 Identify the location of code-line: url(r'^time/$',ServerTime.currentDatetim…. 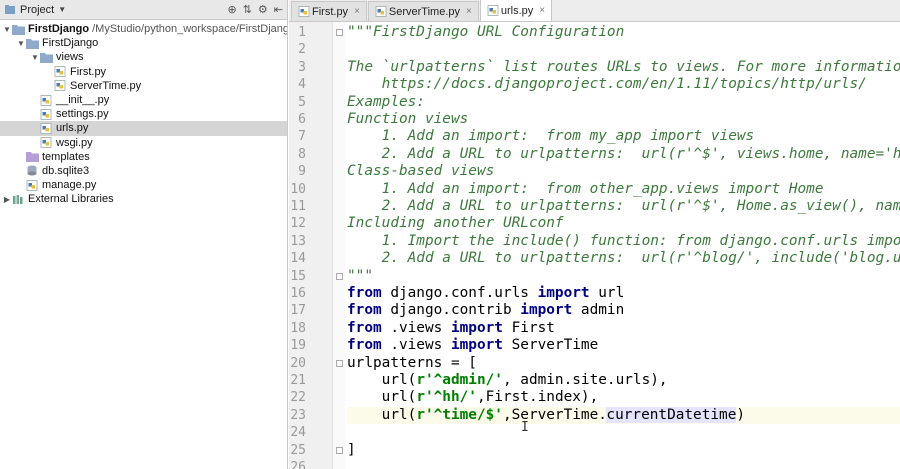
(623, 415).